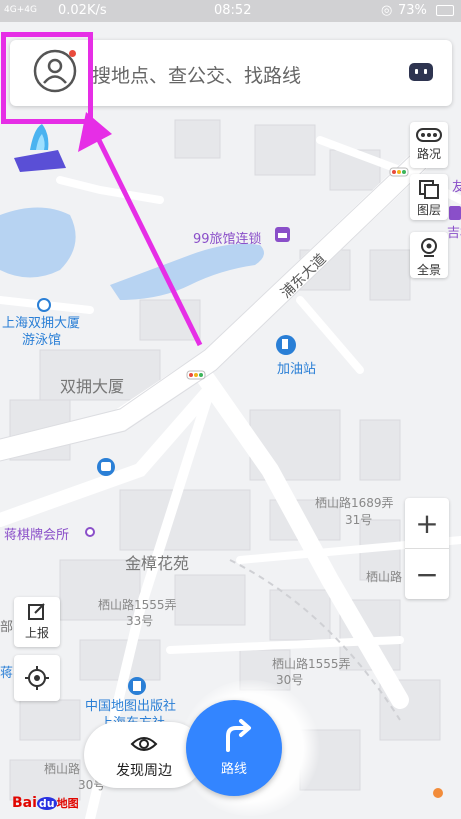  I want to click on pool-pin-icon, so click(44, 305).